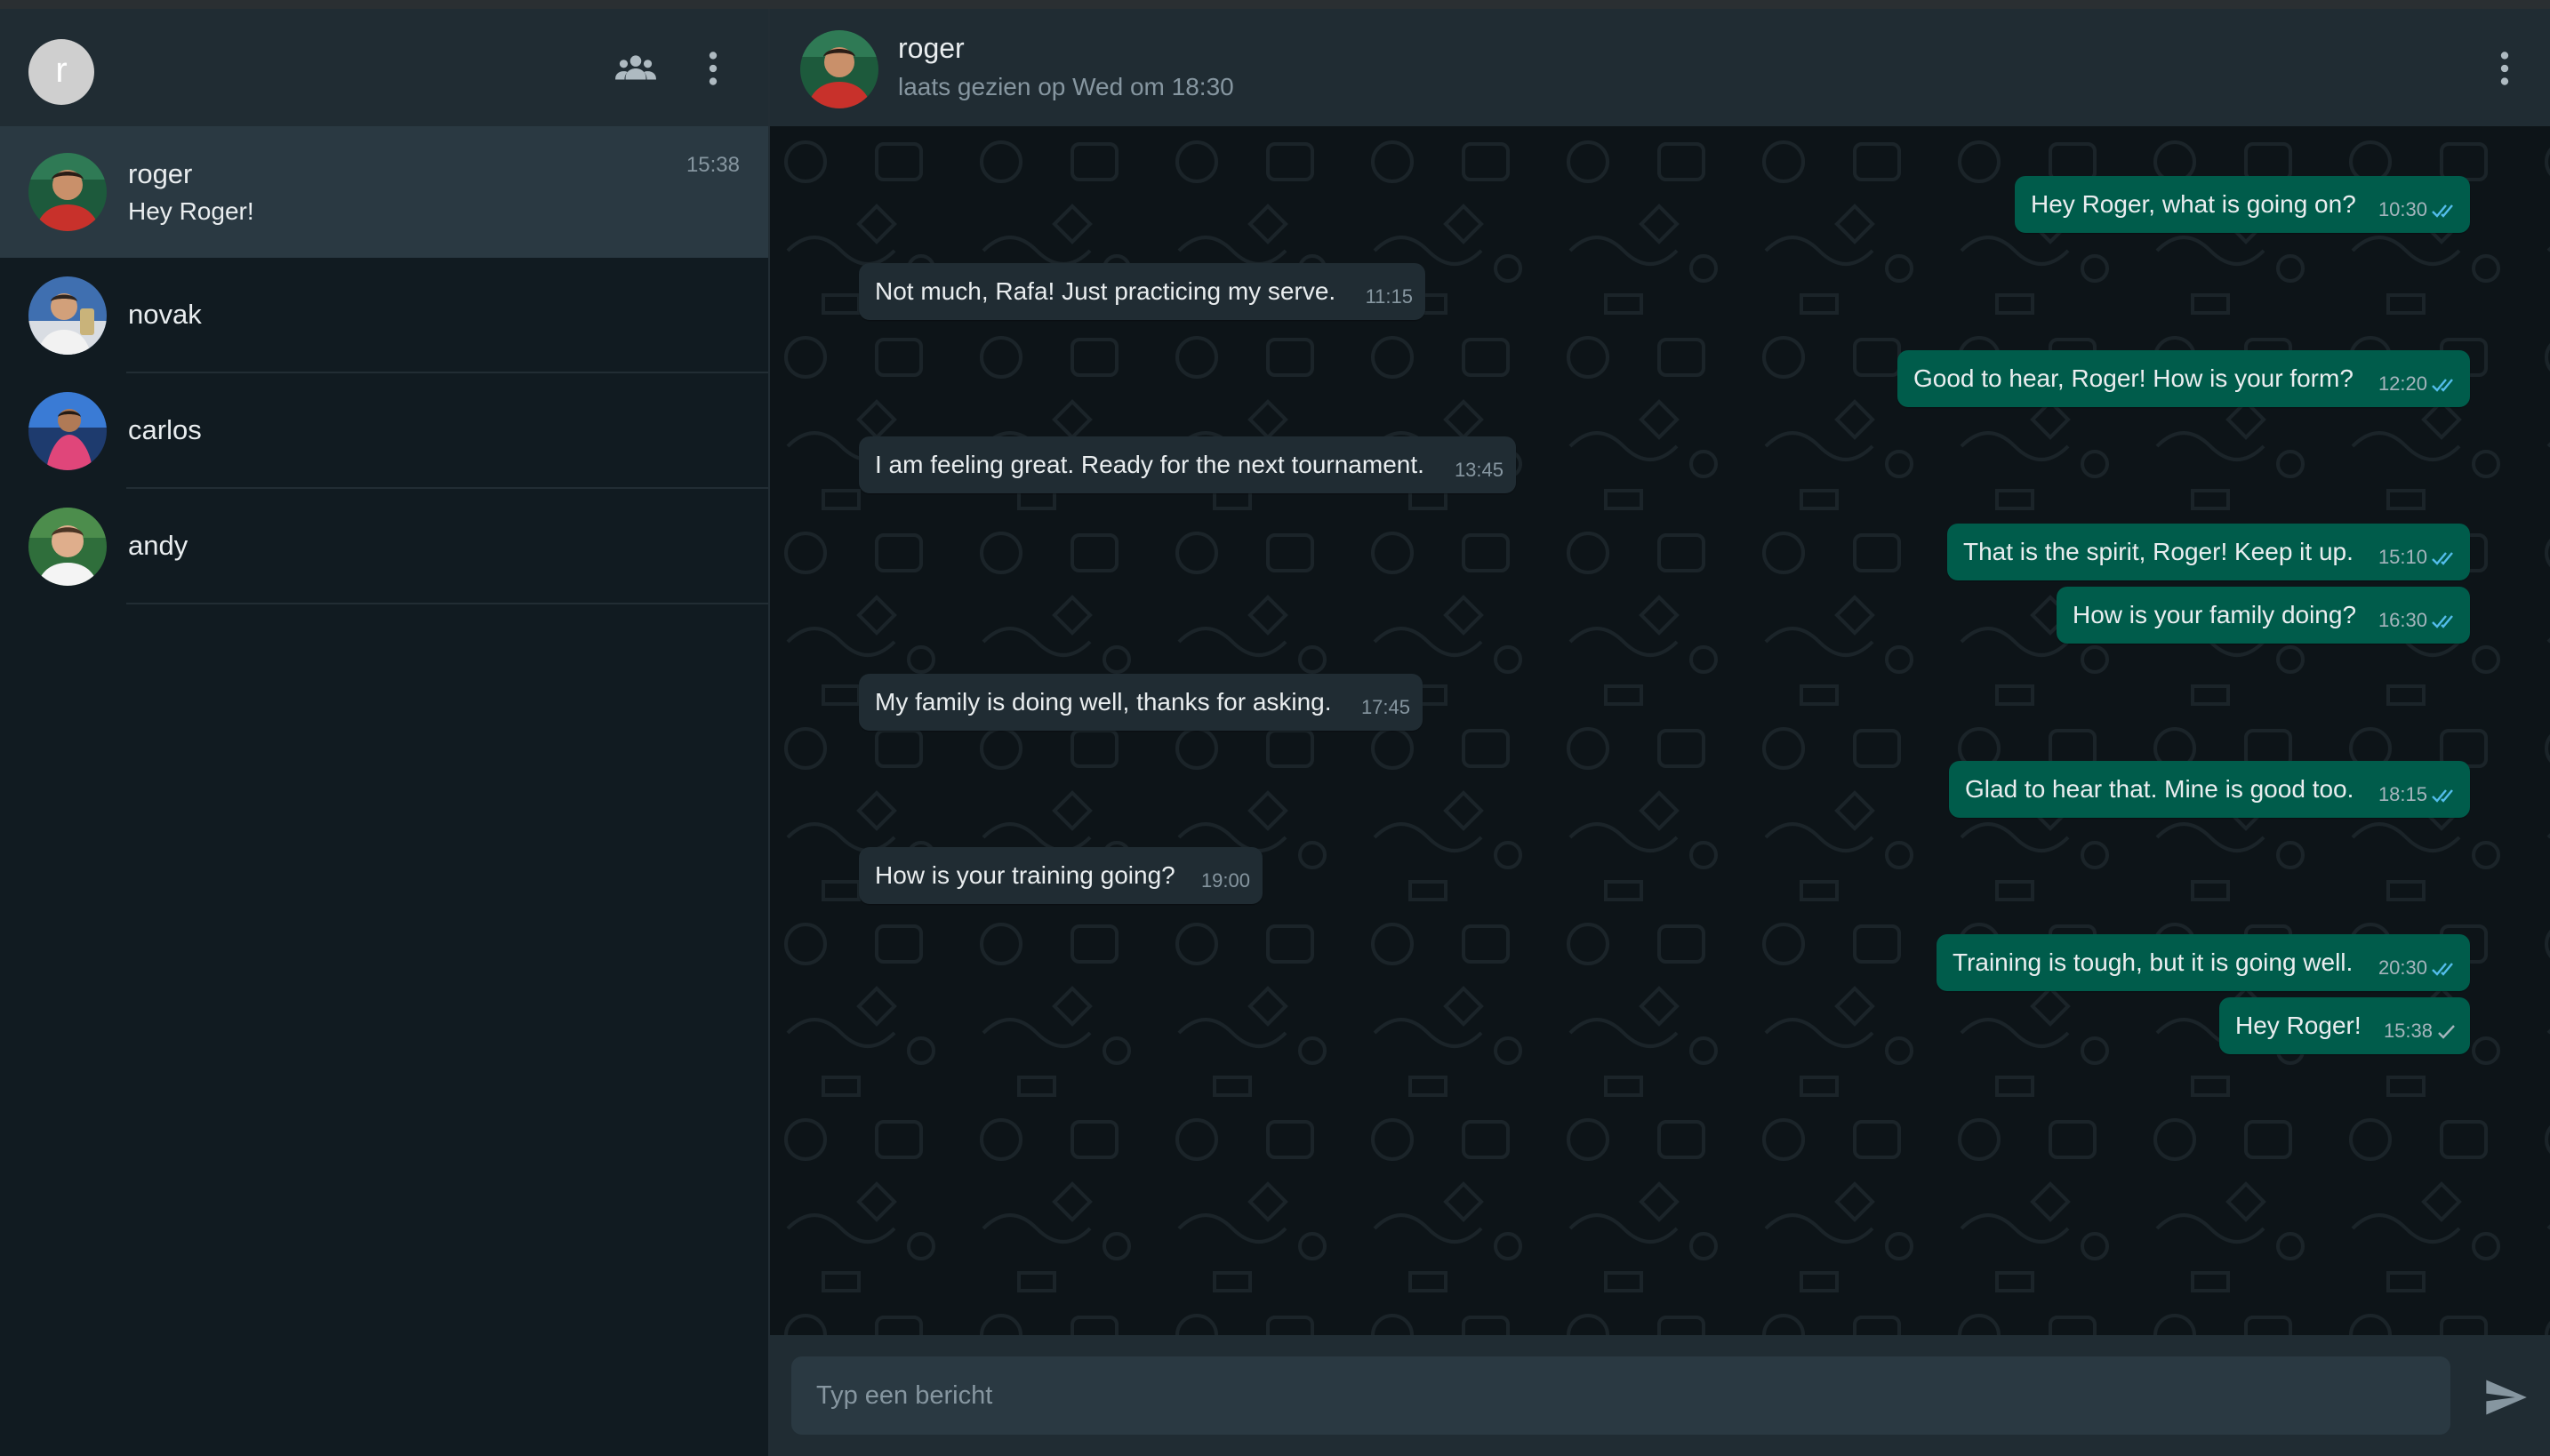  I want to click on message-time: 11:15, so click(1389, 296).